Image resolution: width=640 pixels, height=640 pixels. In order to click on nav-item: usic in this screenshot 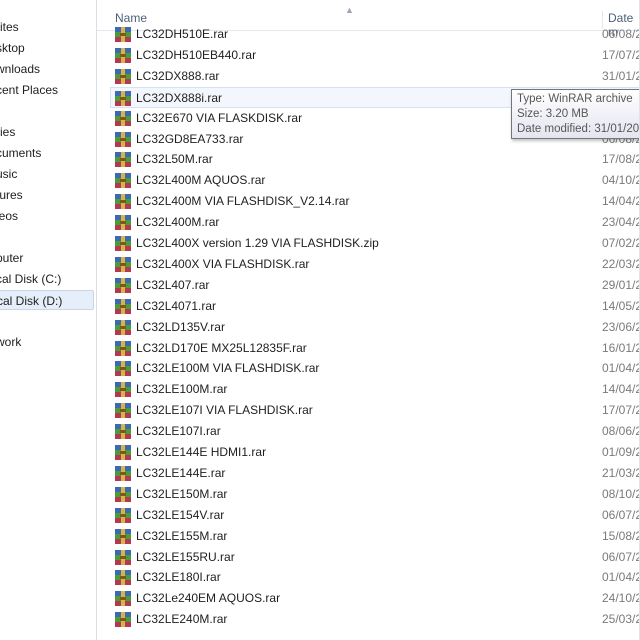, I will do `click(8, 174)`.